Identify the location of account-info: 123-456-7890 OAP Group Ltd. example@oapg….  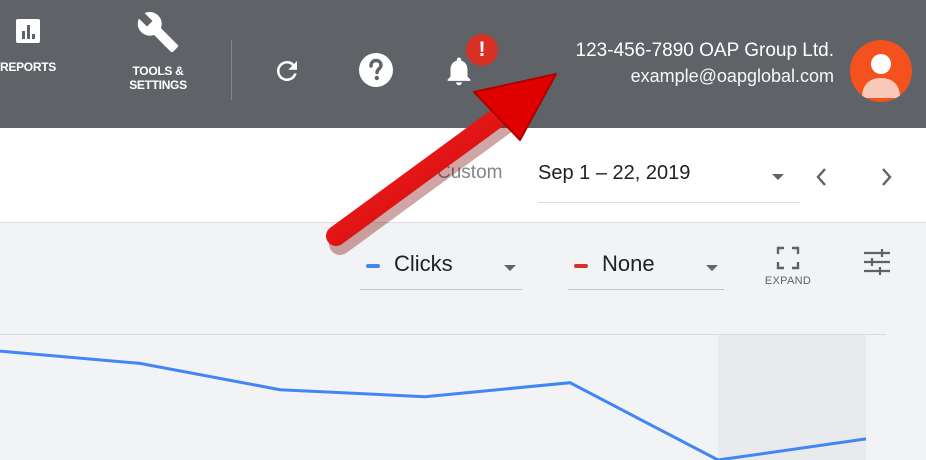
(678, 63).